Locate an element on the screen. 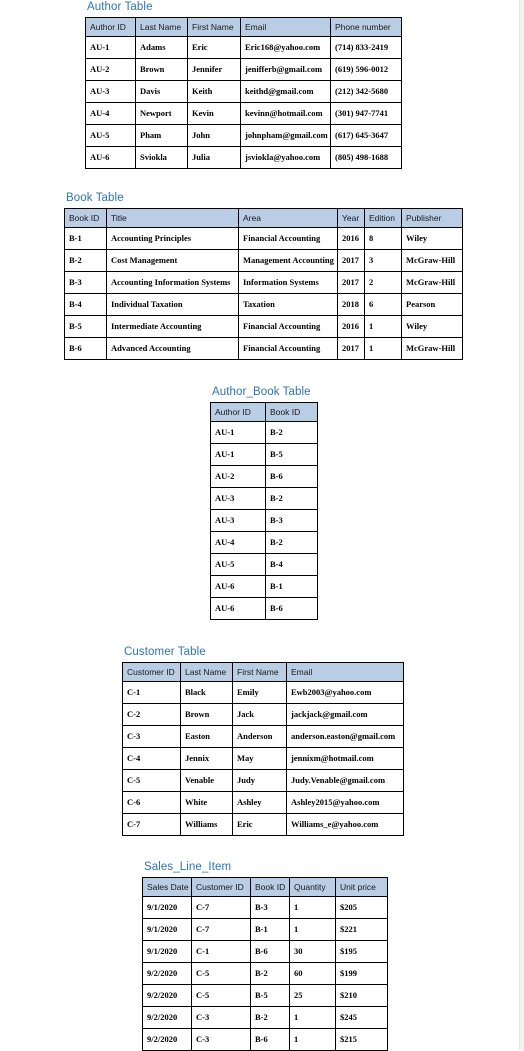 The height and width of the screenshot is (1051, 524). table-row: 9/1/2020 C-7 B-3 1 $205 is located at coordinates (265, 907).